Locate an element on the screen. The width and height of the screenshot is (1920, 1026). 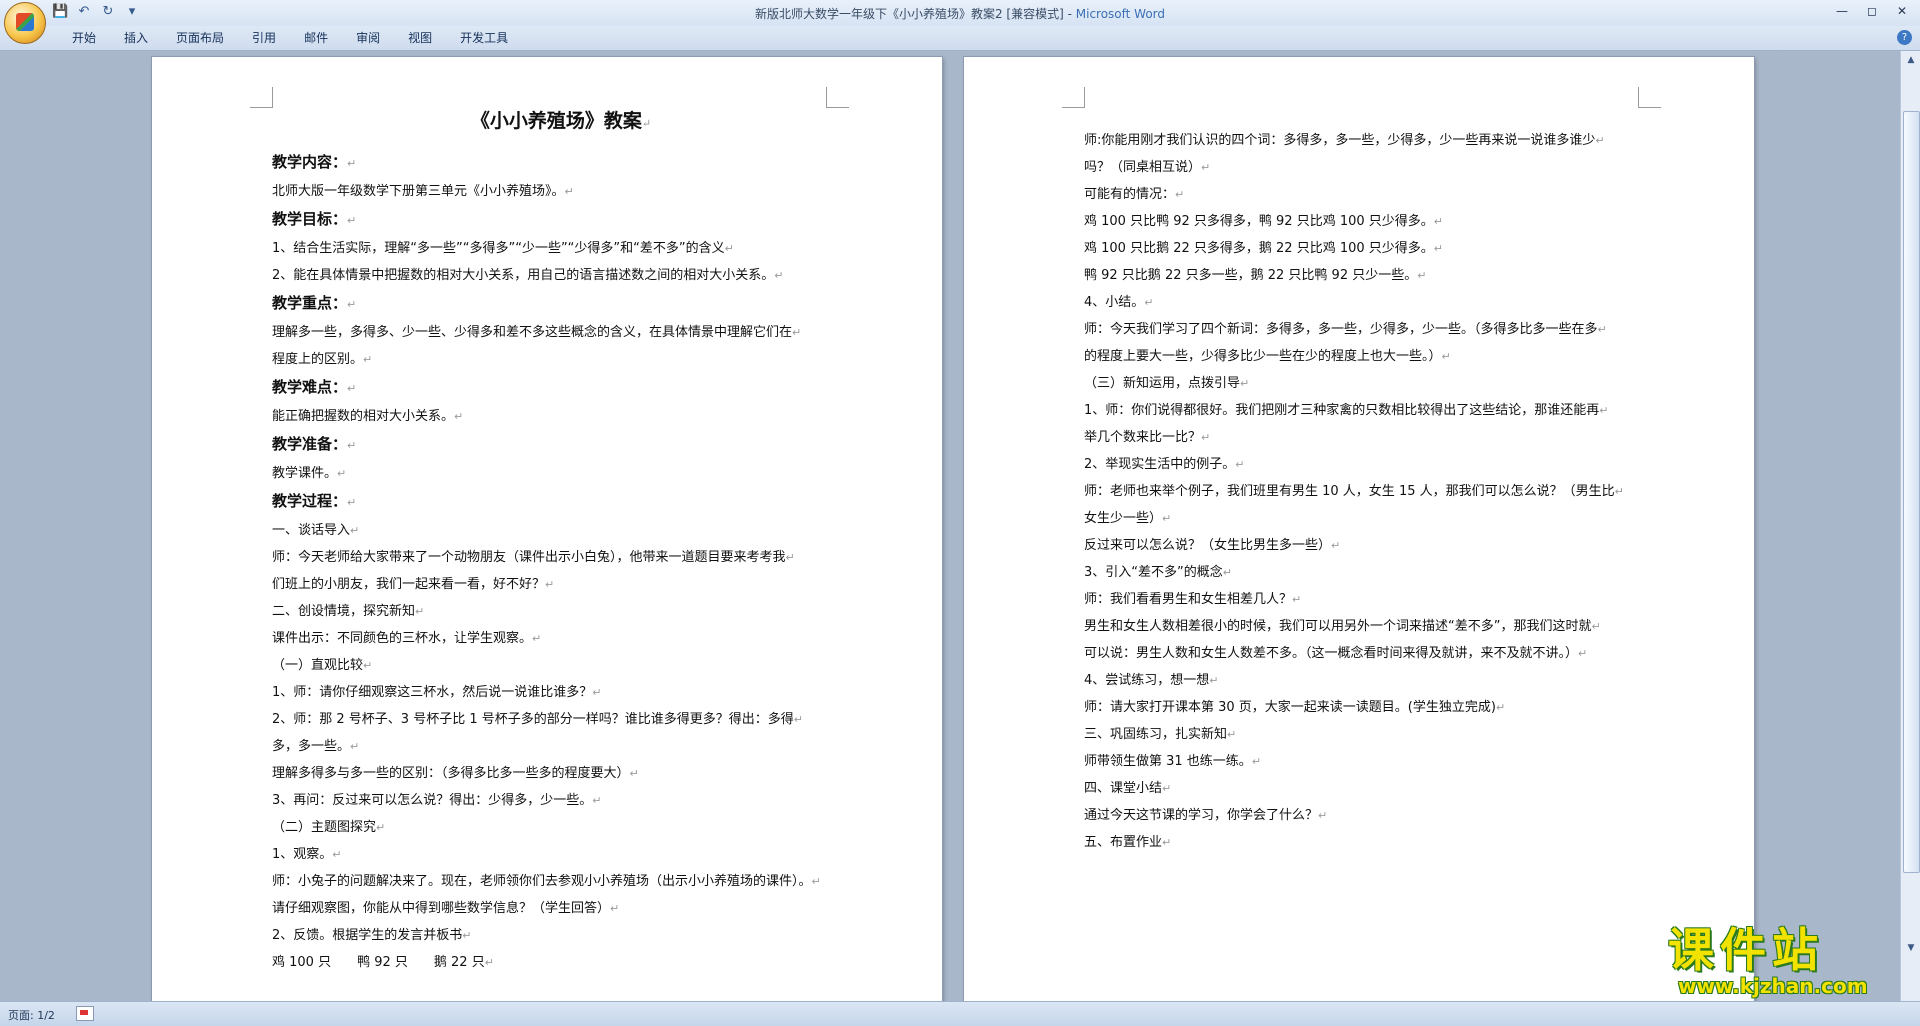
paragraph-line: 师：我们看看男生和女生相差几人？↵ is located at coordinates (1193, 599).